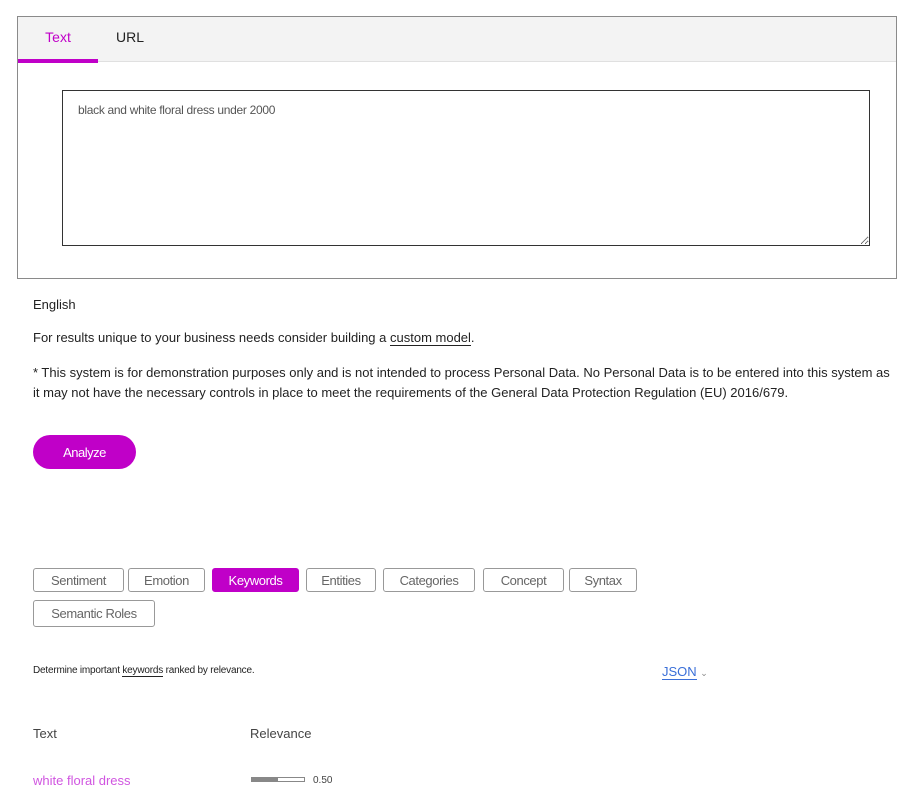 This screenshot has width=907, height=796. What do you see at coordinates (523, 580) in the screenshot?
I see `feature-tab-concept: Concept` at bounding box center [523, 580].